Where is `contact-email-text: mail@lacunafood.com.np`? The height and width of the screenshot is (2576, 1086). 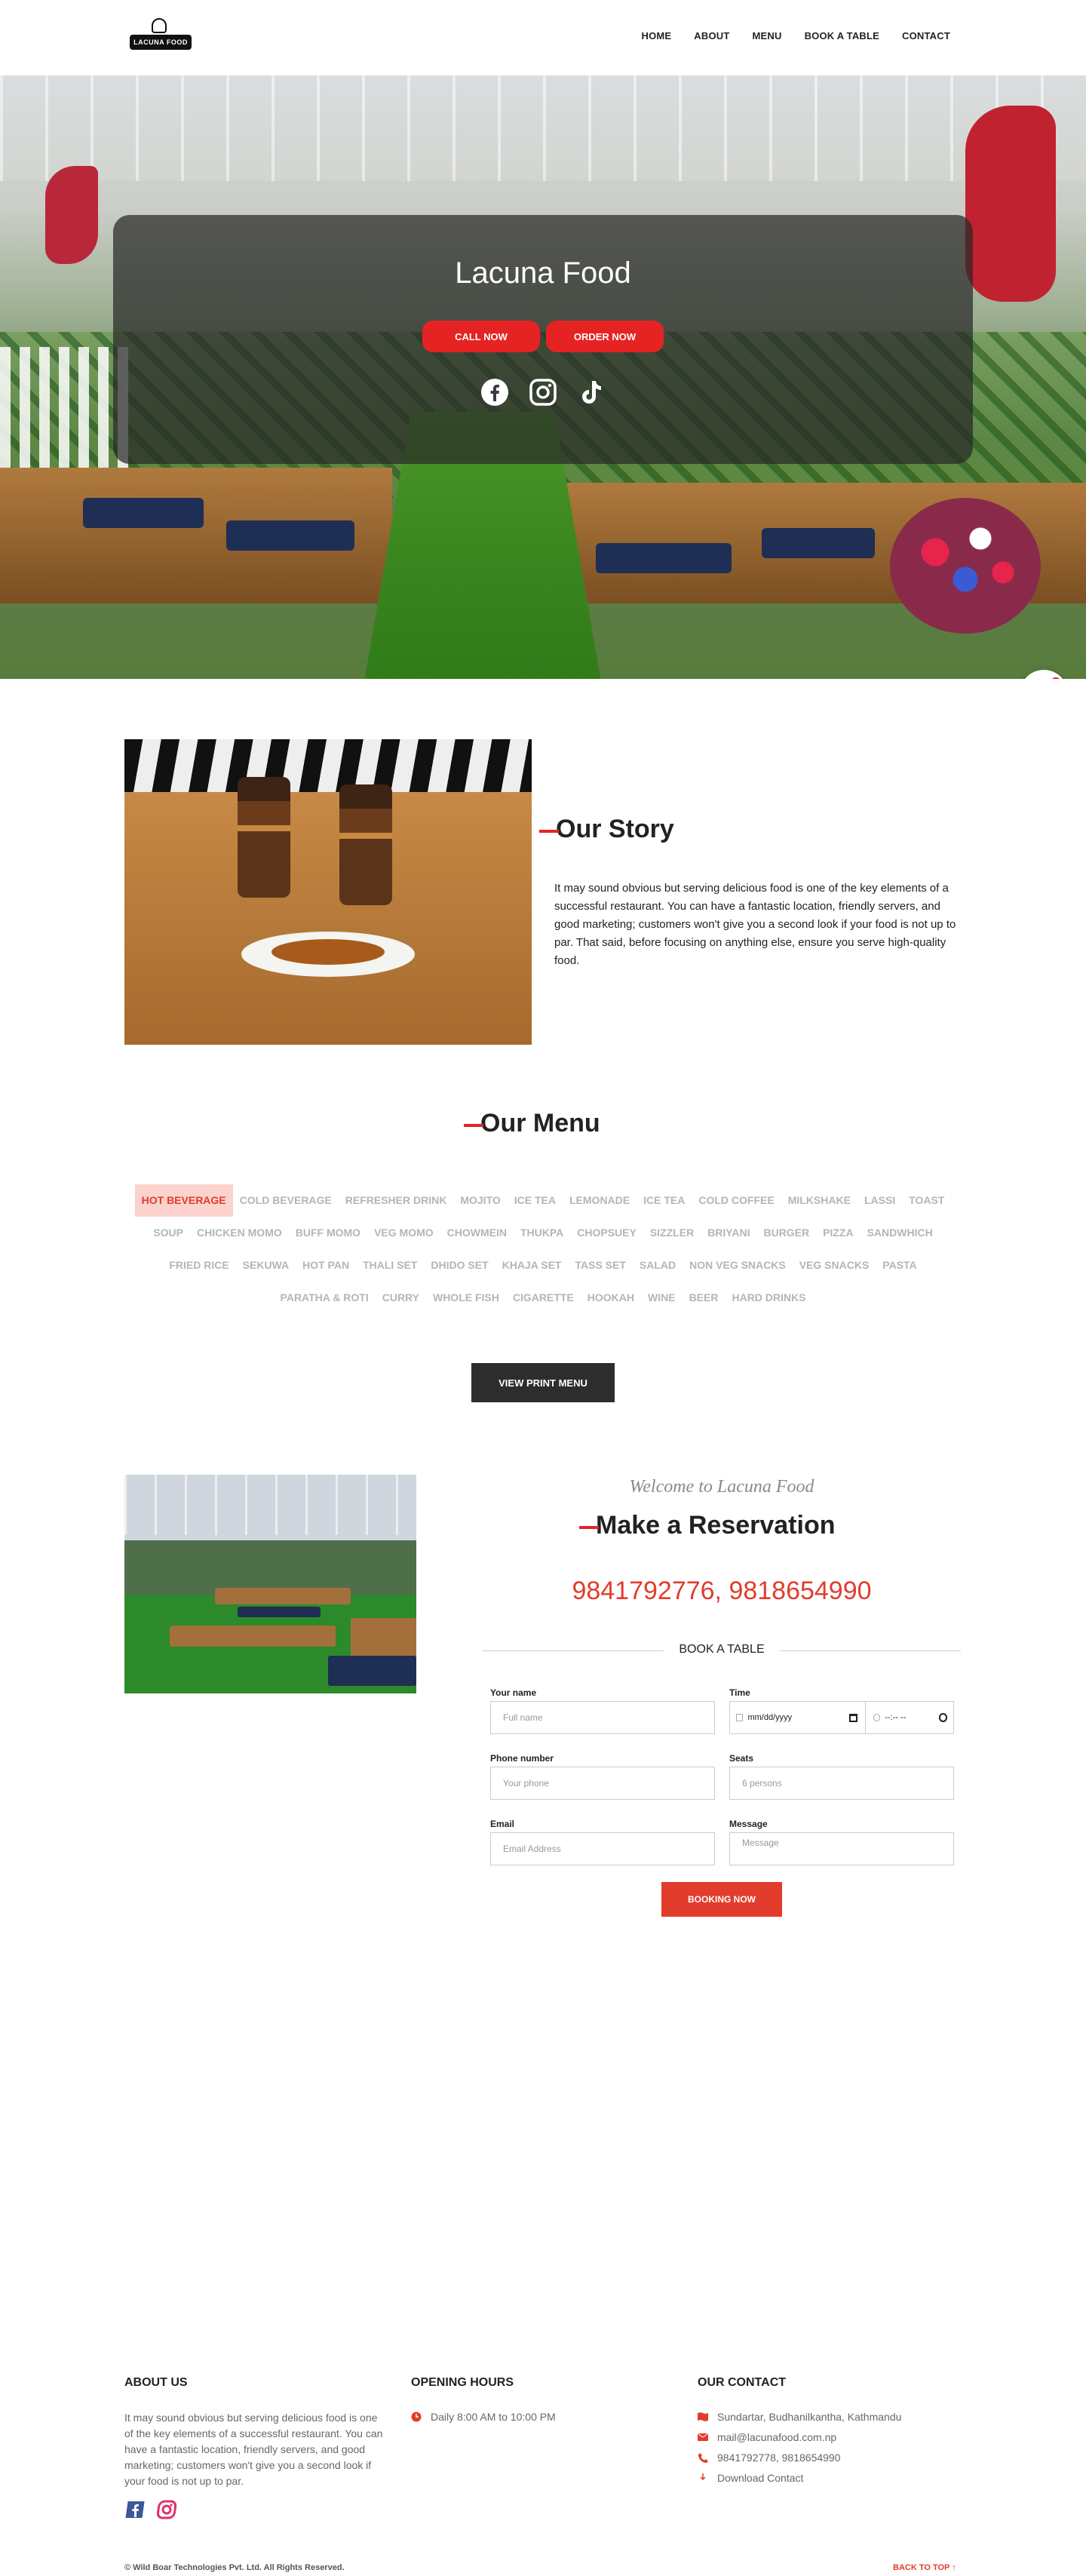
contact-email-text: mail@lacunafood.com.np is located at coordinates (776, 2437).